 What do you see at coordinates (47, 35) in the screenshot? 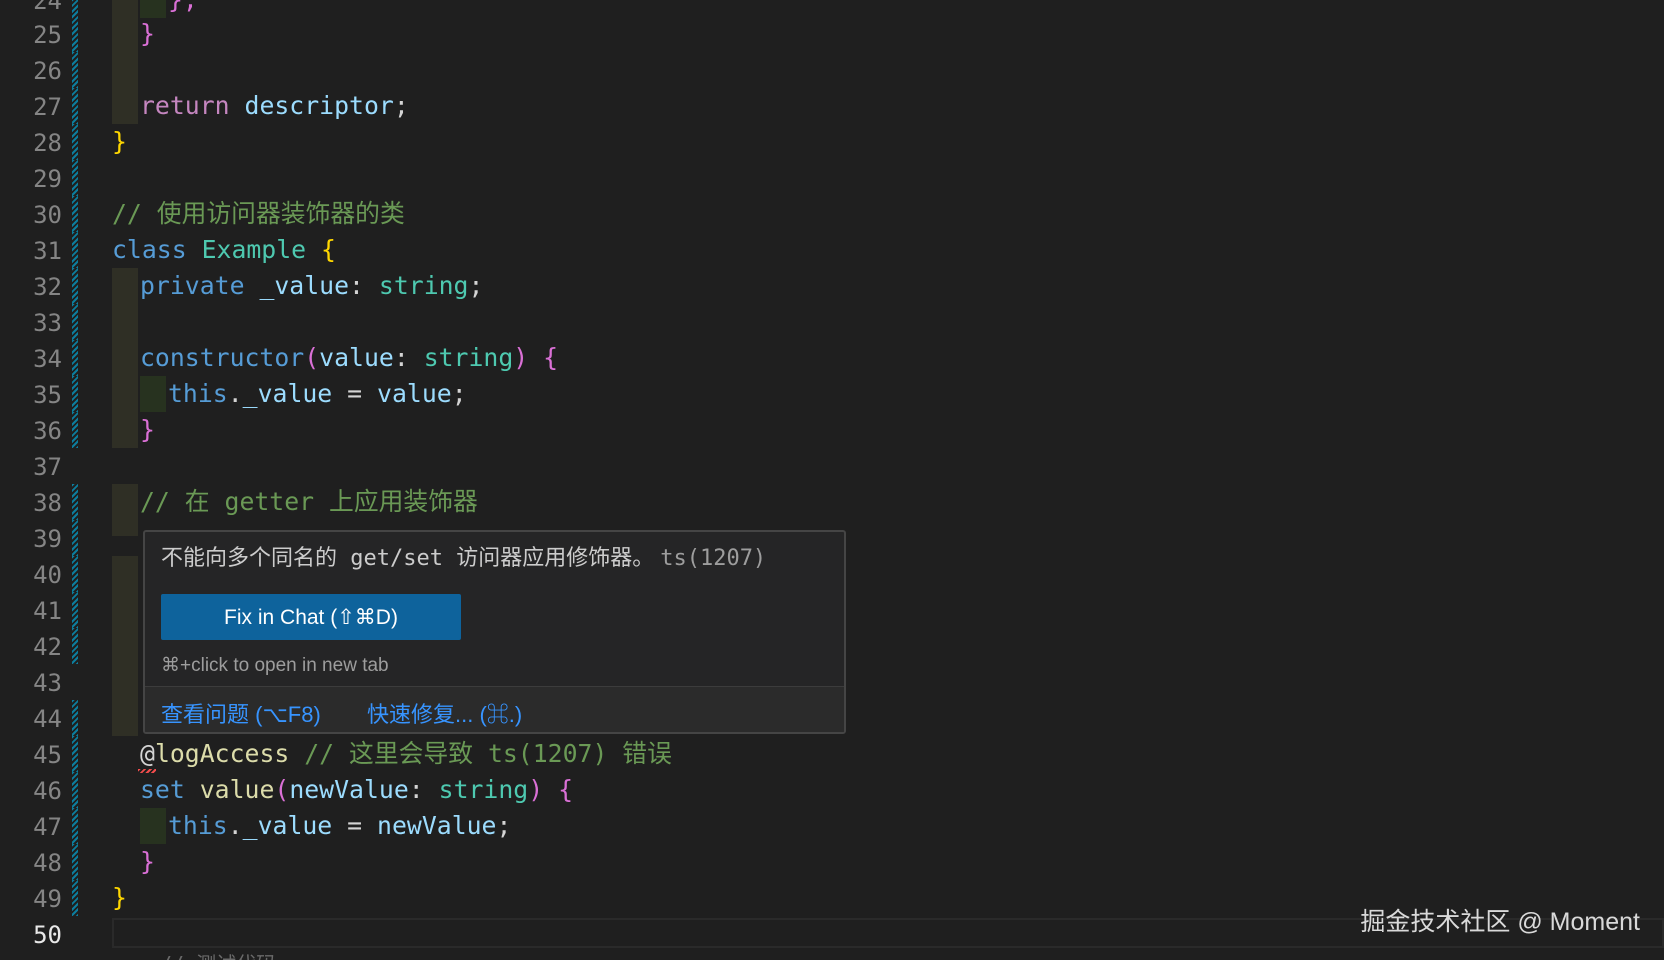
I see `line-number: 25` at bounding box center [47, 35].